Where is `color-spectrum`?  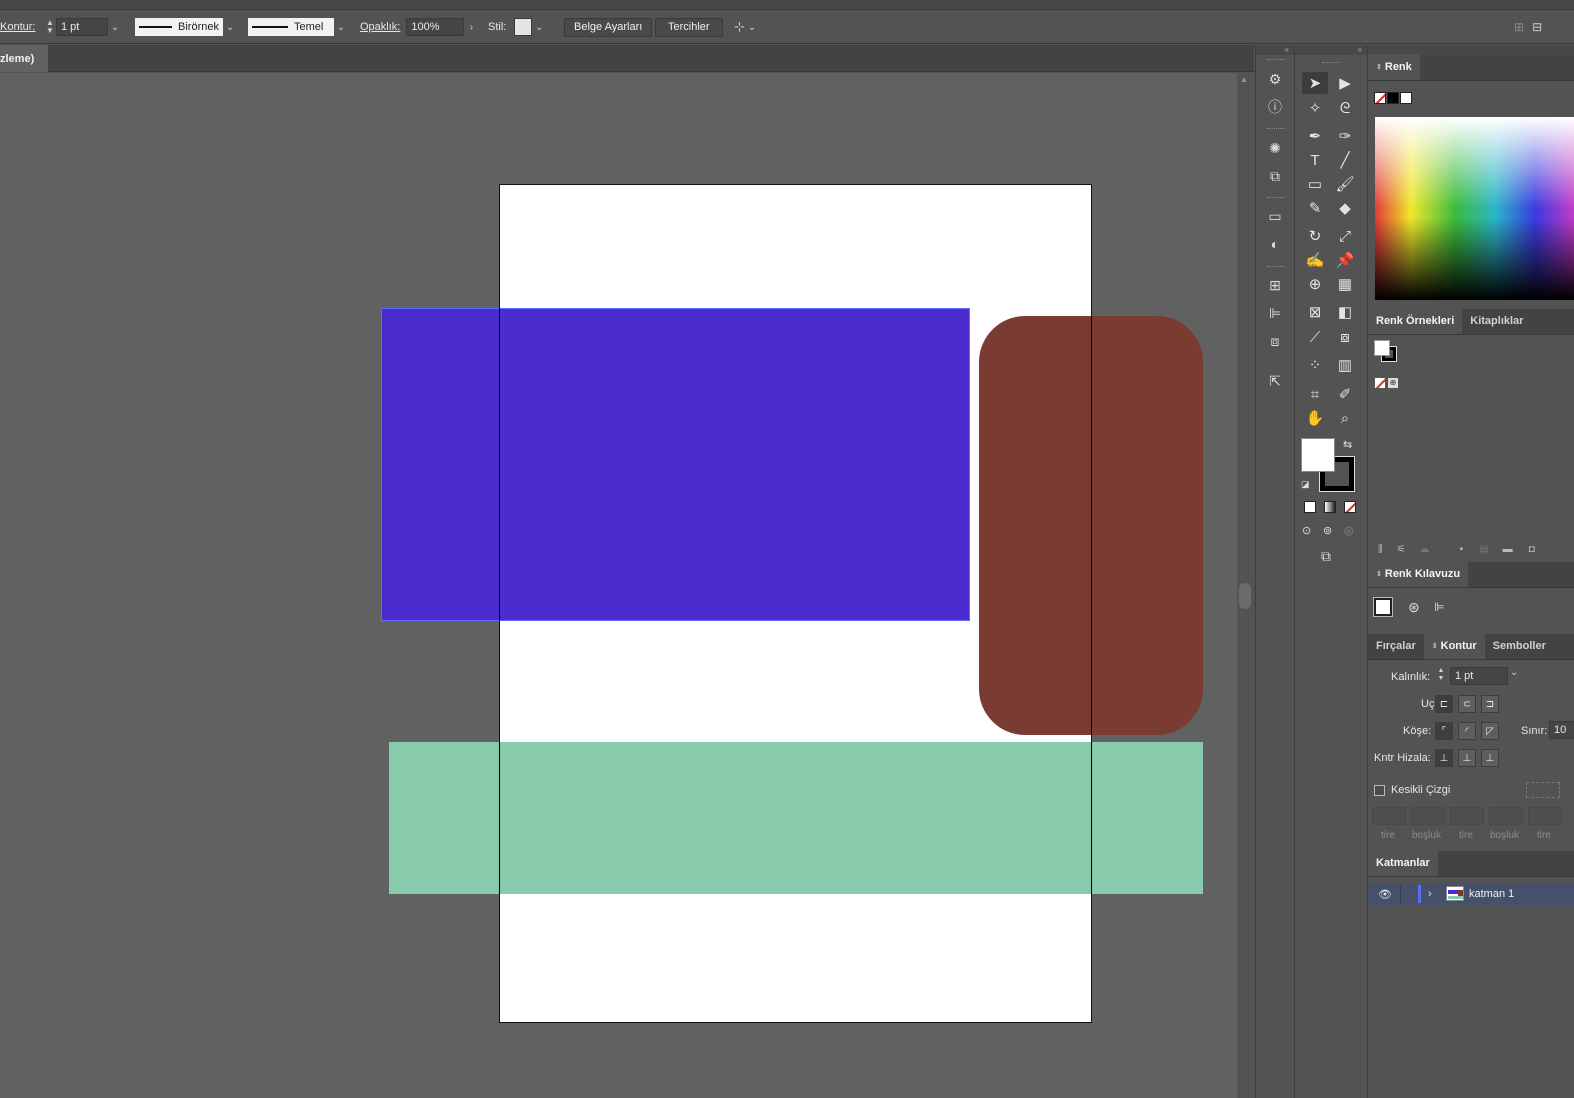
color-spectrum is located at coordinates (1474, 208).